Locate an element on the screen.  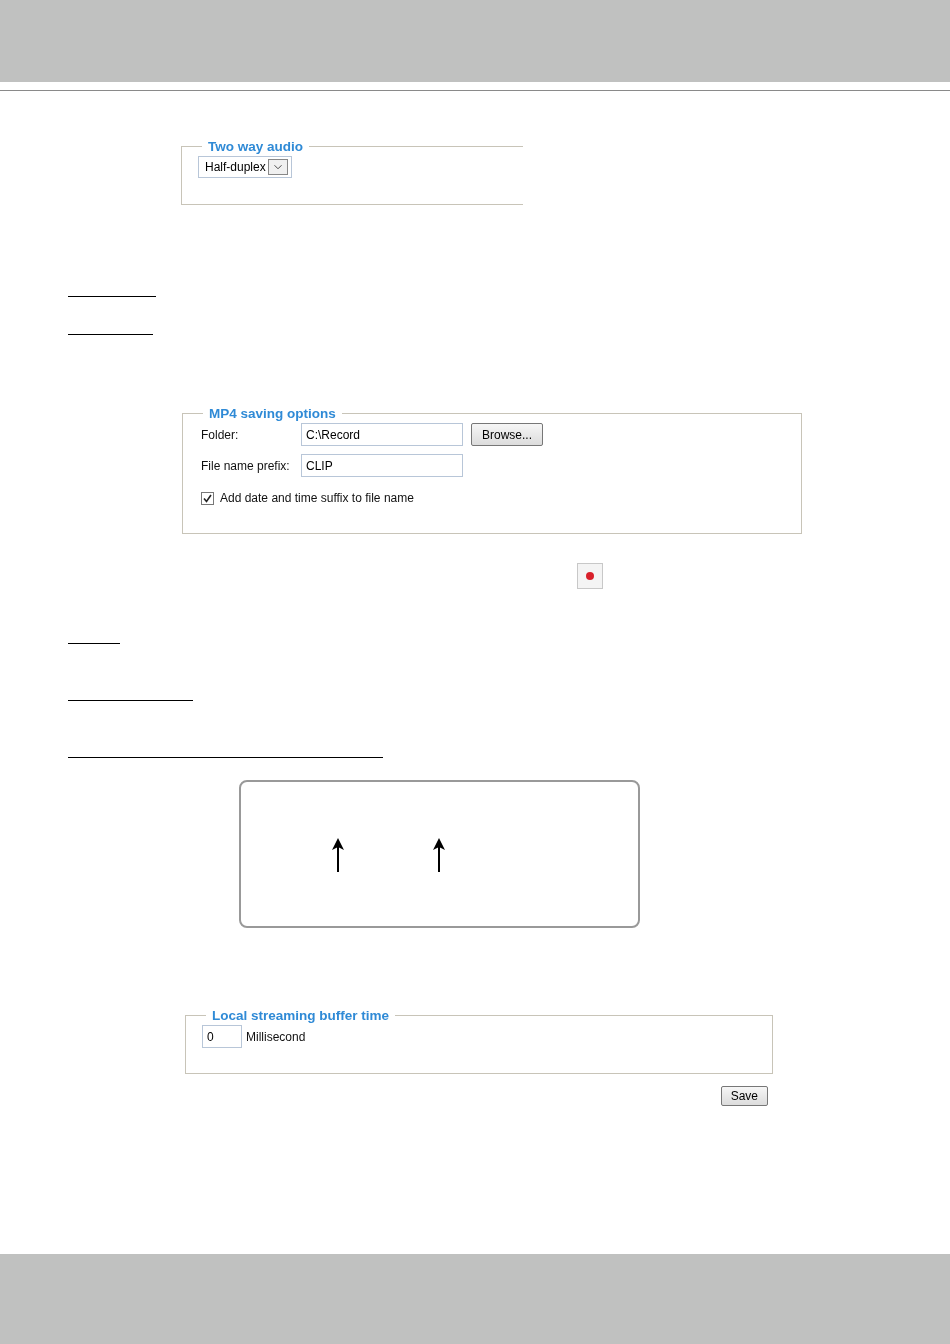
panel-title: Local streaming buffer time is located at coordinates (301, 1015).